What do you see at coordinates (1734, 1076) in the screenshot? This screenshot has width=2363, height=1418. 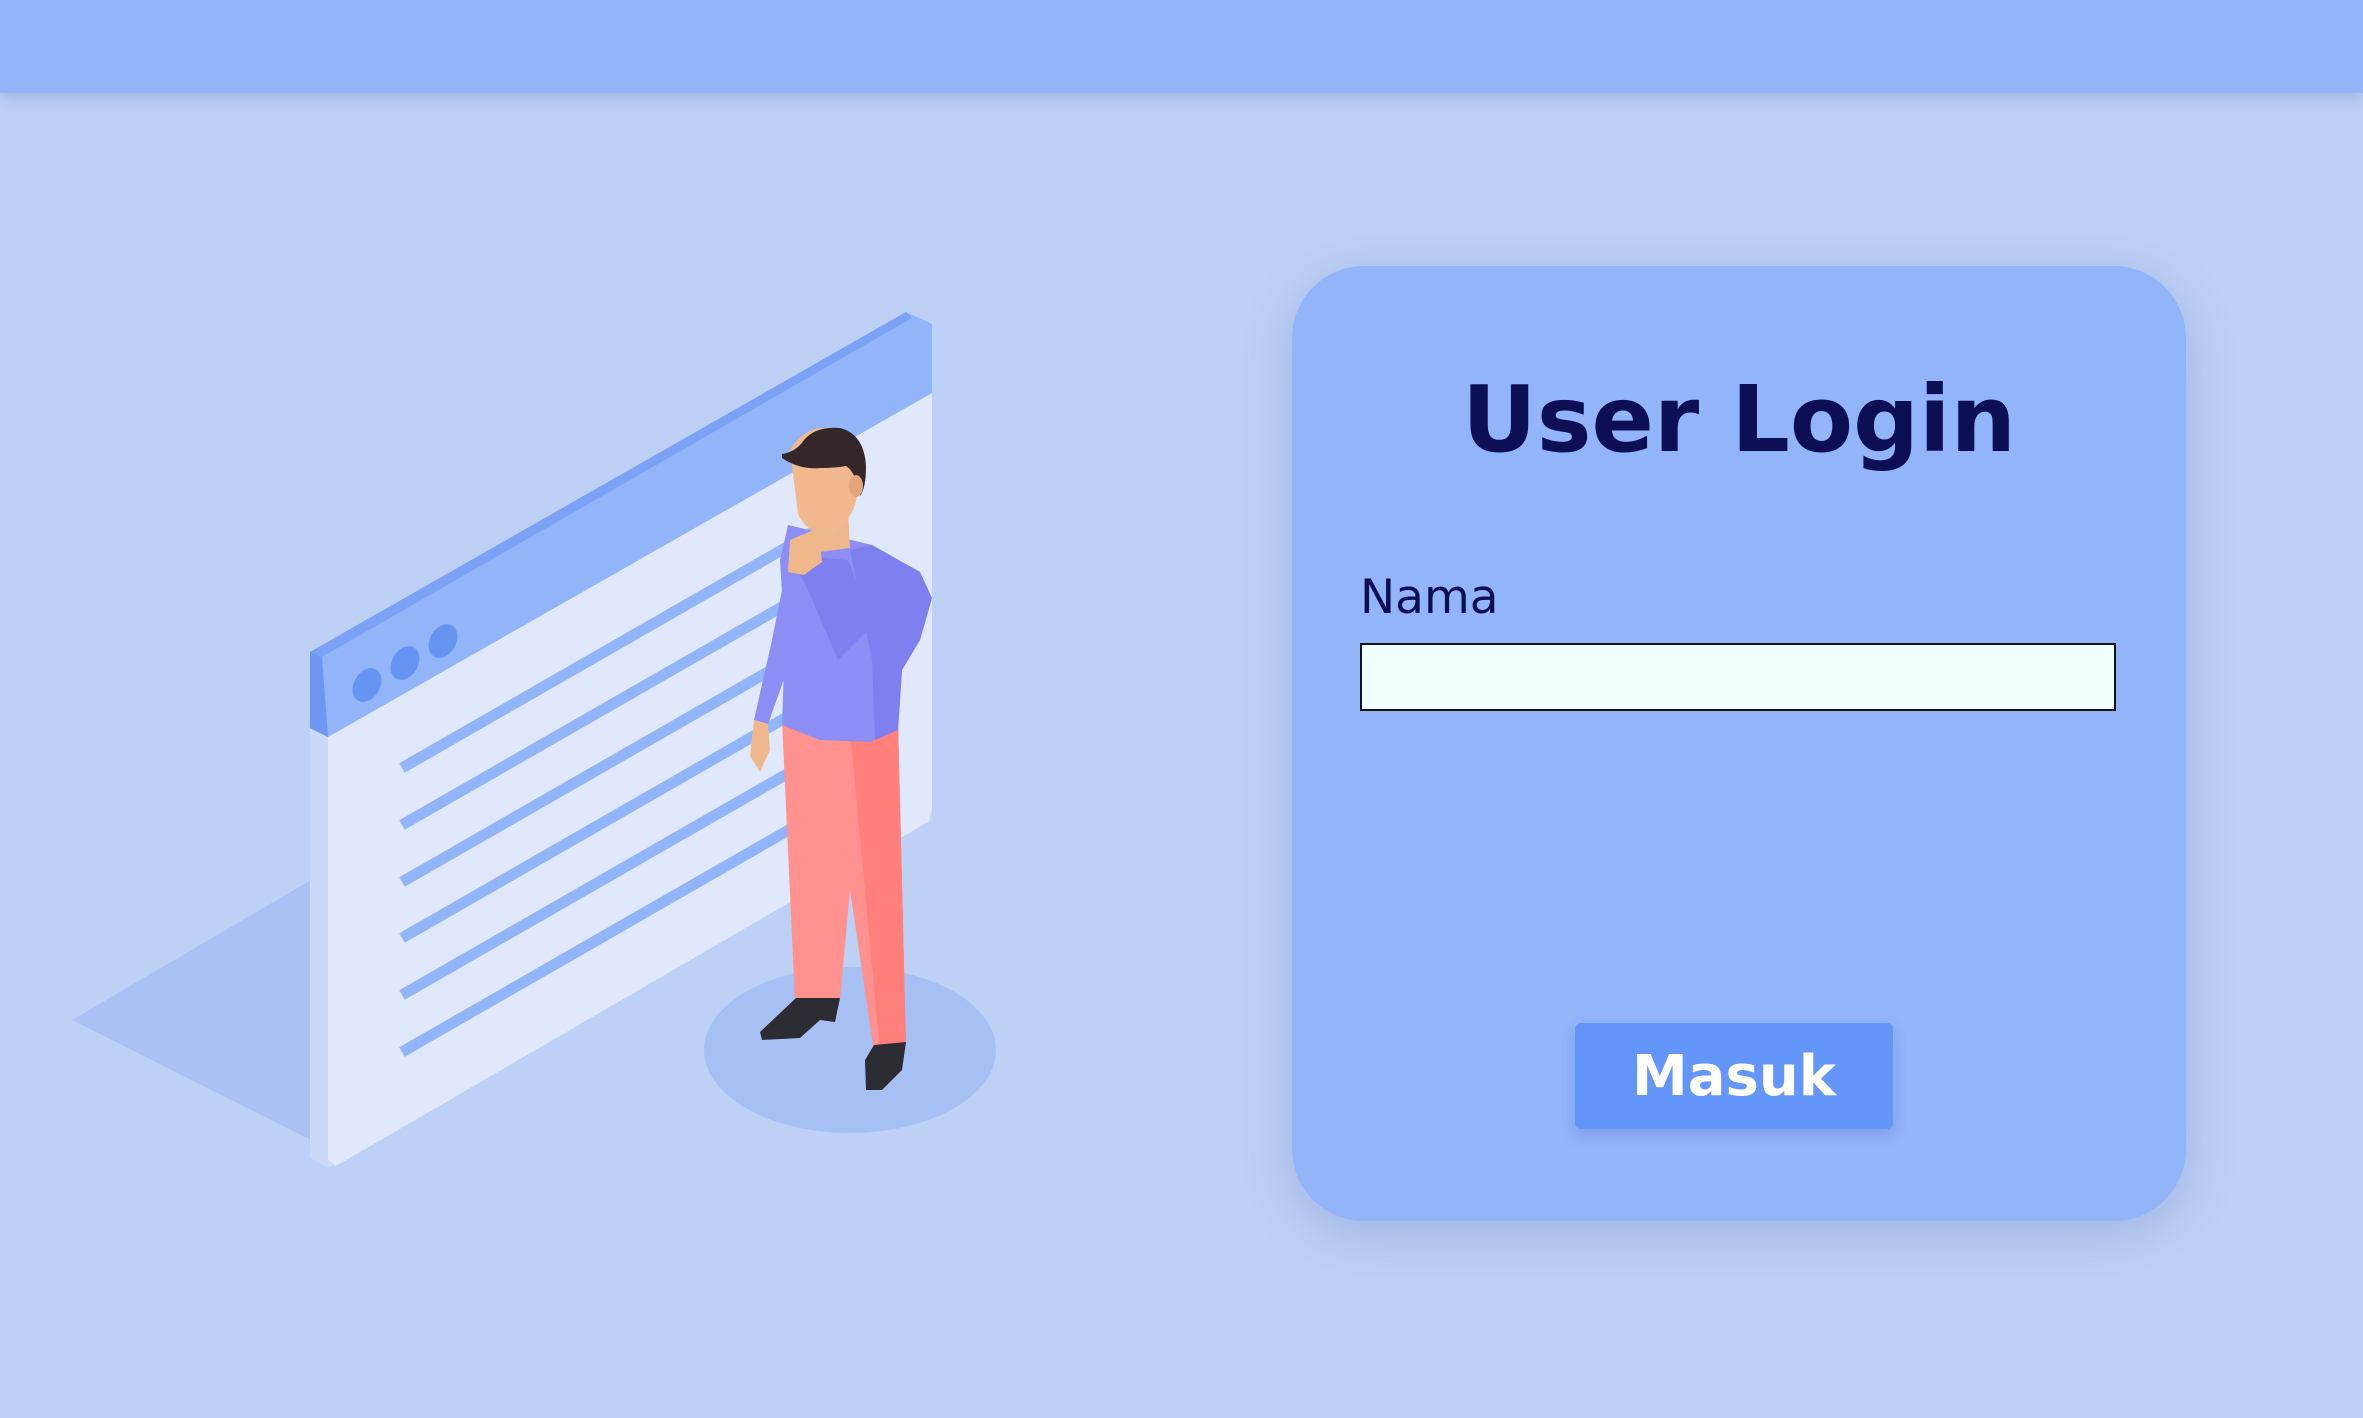 I see `masuk-button: Masuk` at bounding box center [1734, 1076].